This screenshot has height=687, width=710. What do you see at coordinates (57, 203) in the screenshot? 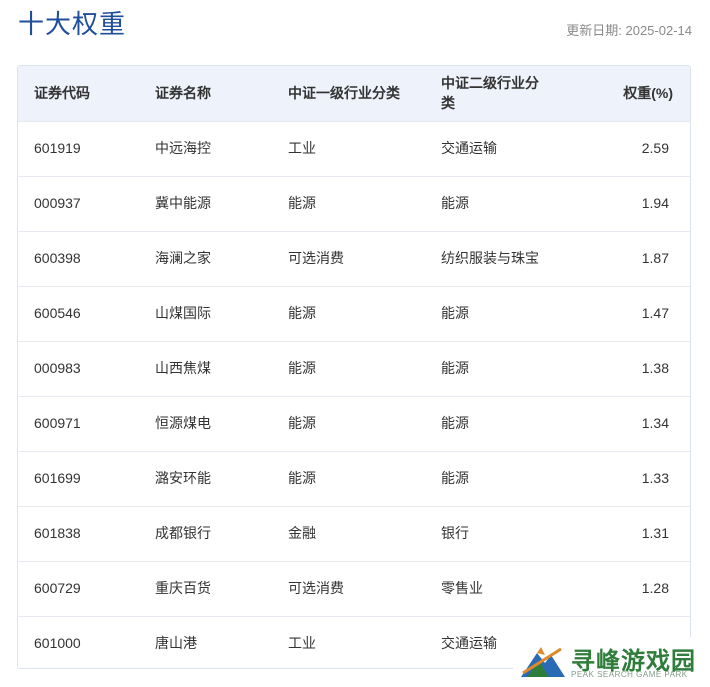
I see `cell-code: 000937` at bounding box center [57, 203].